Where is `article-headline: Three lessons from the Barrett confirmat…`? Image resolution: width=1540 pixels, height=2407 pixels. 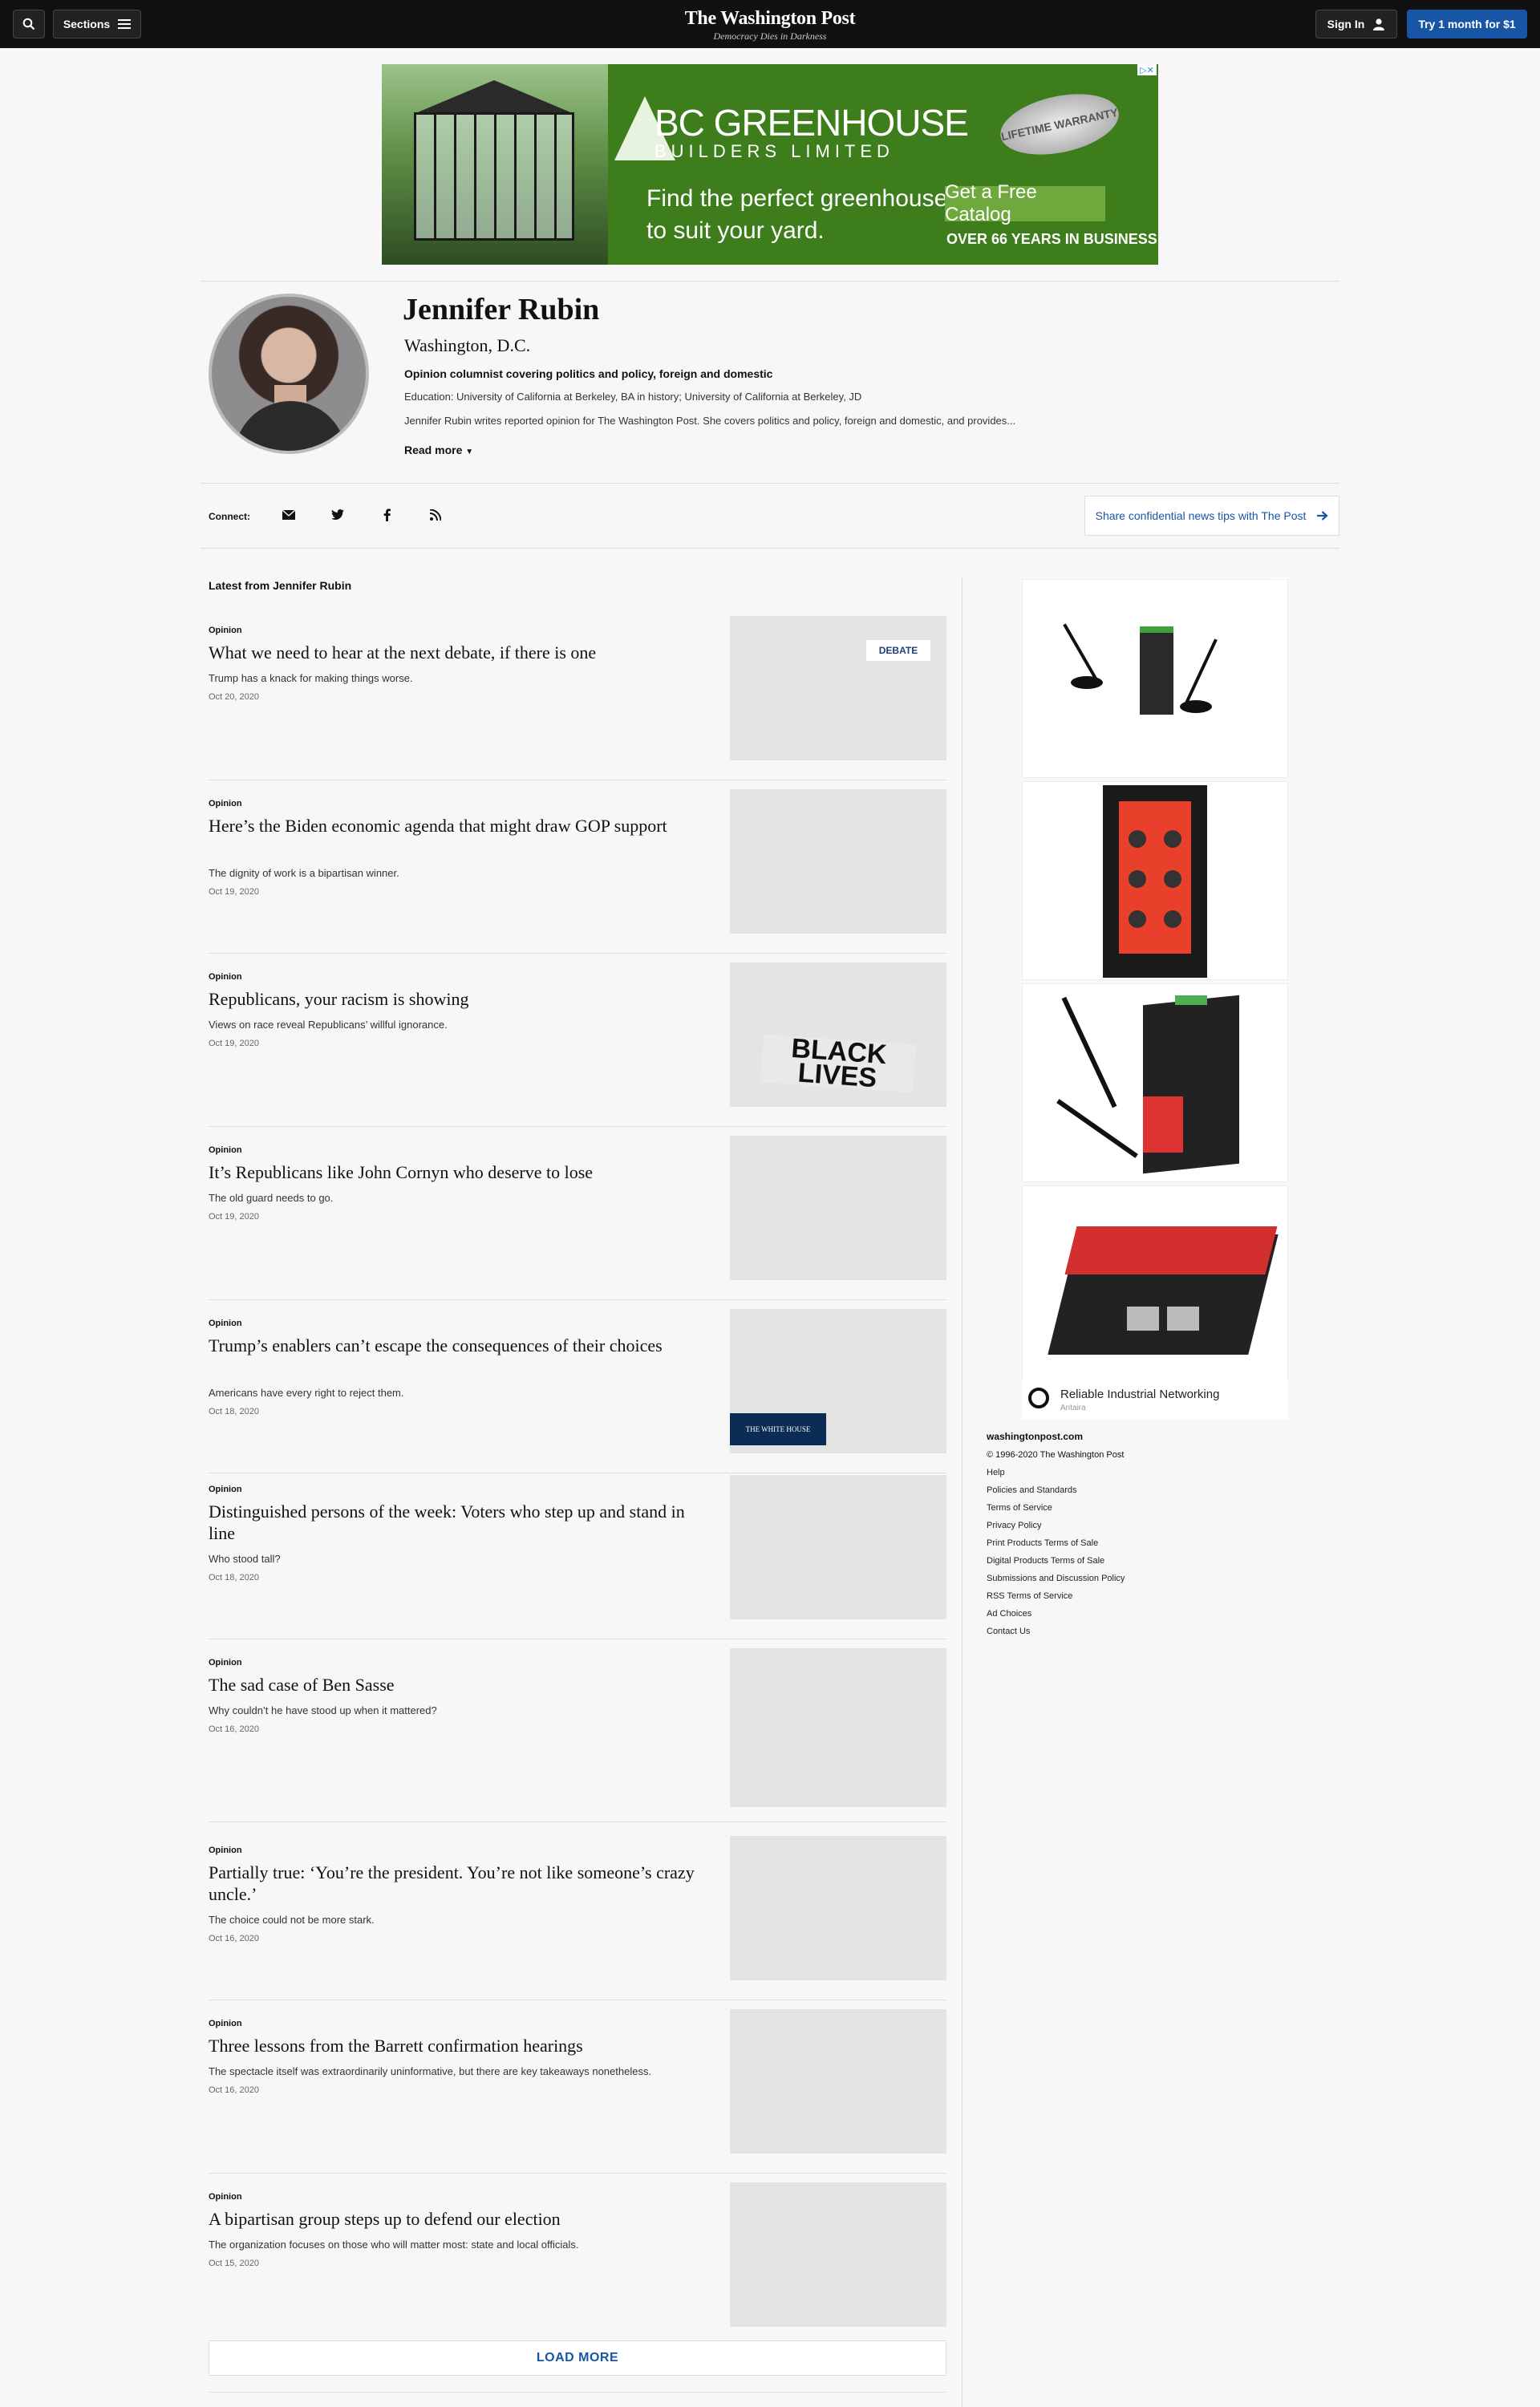 article-headline: Three lessons from the Barrett confirmat… is located at coordinates (458, 2046).